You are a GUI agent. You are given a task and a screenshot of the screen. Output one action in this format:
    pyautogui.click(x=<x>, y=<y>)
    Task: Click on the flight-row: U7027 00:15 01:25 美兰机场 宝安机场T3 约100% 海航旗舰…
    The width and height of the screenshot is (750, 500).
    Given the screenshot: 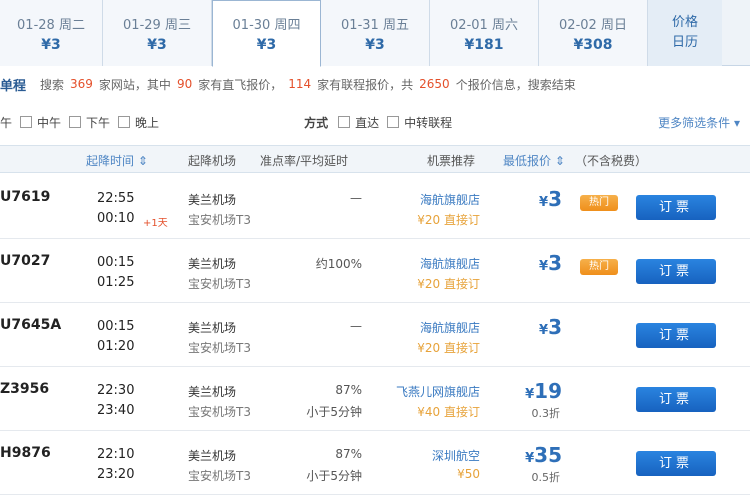 What is the action you would take?
    pyautogui.click(x=375, y=271)
    